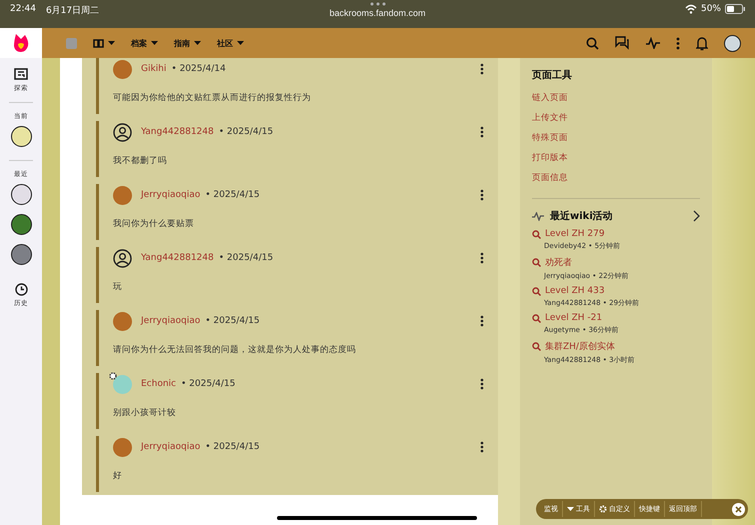  Describe the element at coordinates (113, 376) in the screenshot. I see `gear-badge-icon` at that location.